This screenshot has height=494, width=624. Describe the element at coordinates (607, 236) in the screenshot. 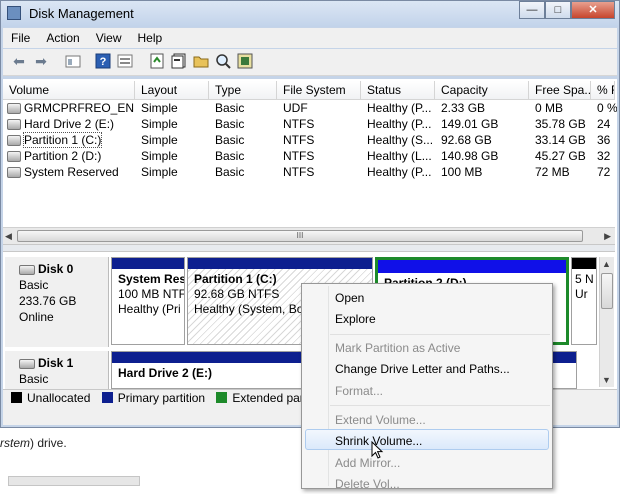

I see `scroll-right-arrow-icon: ▶` at that location.